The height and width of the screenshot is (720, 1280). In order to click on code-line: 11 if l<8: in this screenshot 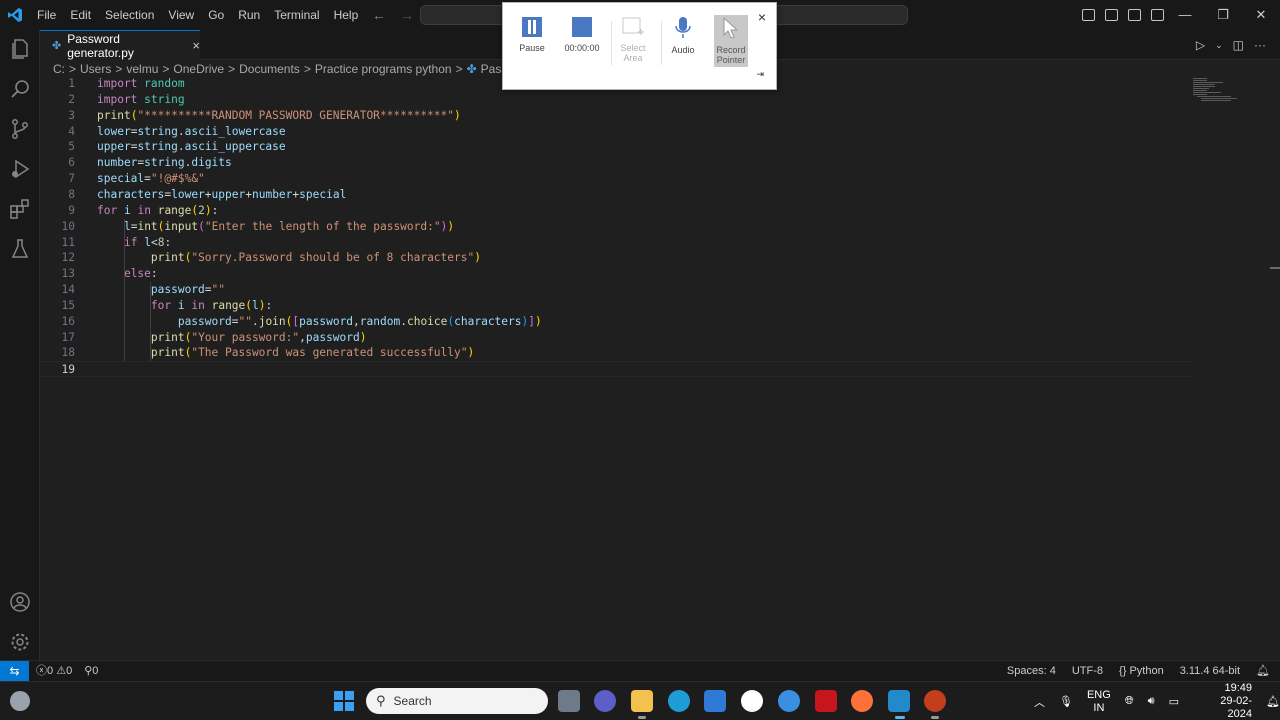, I will do `click(615, 243)`.